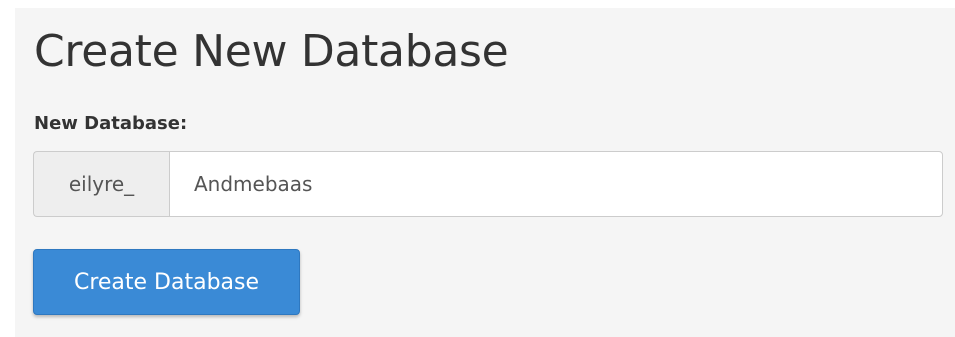  What do you see at coordinates (101, 184) in the screenshot?
I see `database-prefix: eilyre_` at bounding box center [101, 184].